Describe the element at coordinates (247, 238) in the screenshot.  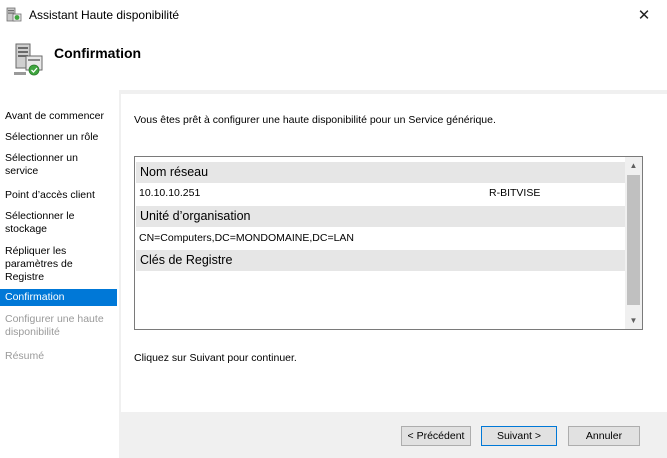
I see `organizational-unit-value: CN=Computers,DC=MONDOMAINE,DC=LAN` at that location.